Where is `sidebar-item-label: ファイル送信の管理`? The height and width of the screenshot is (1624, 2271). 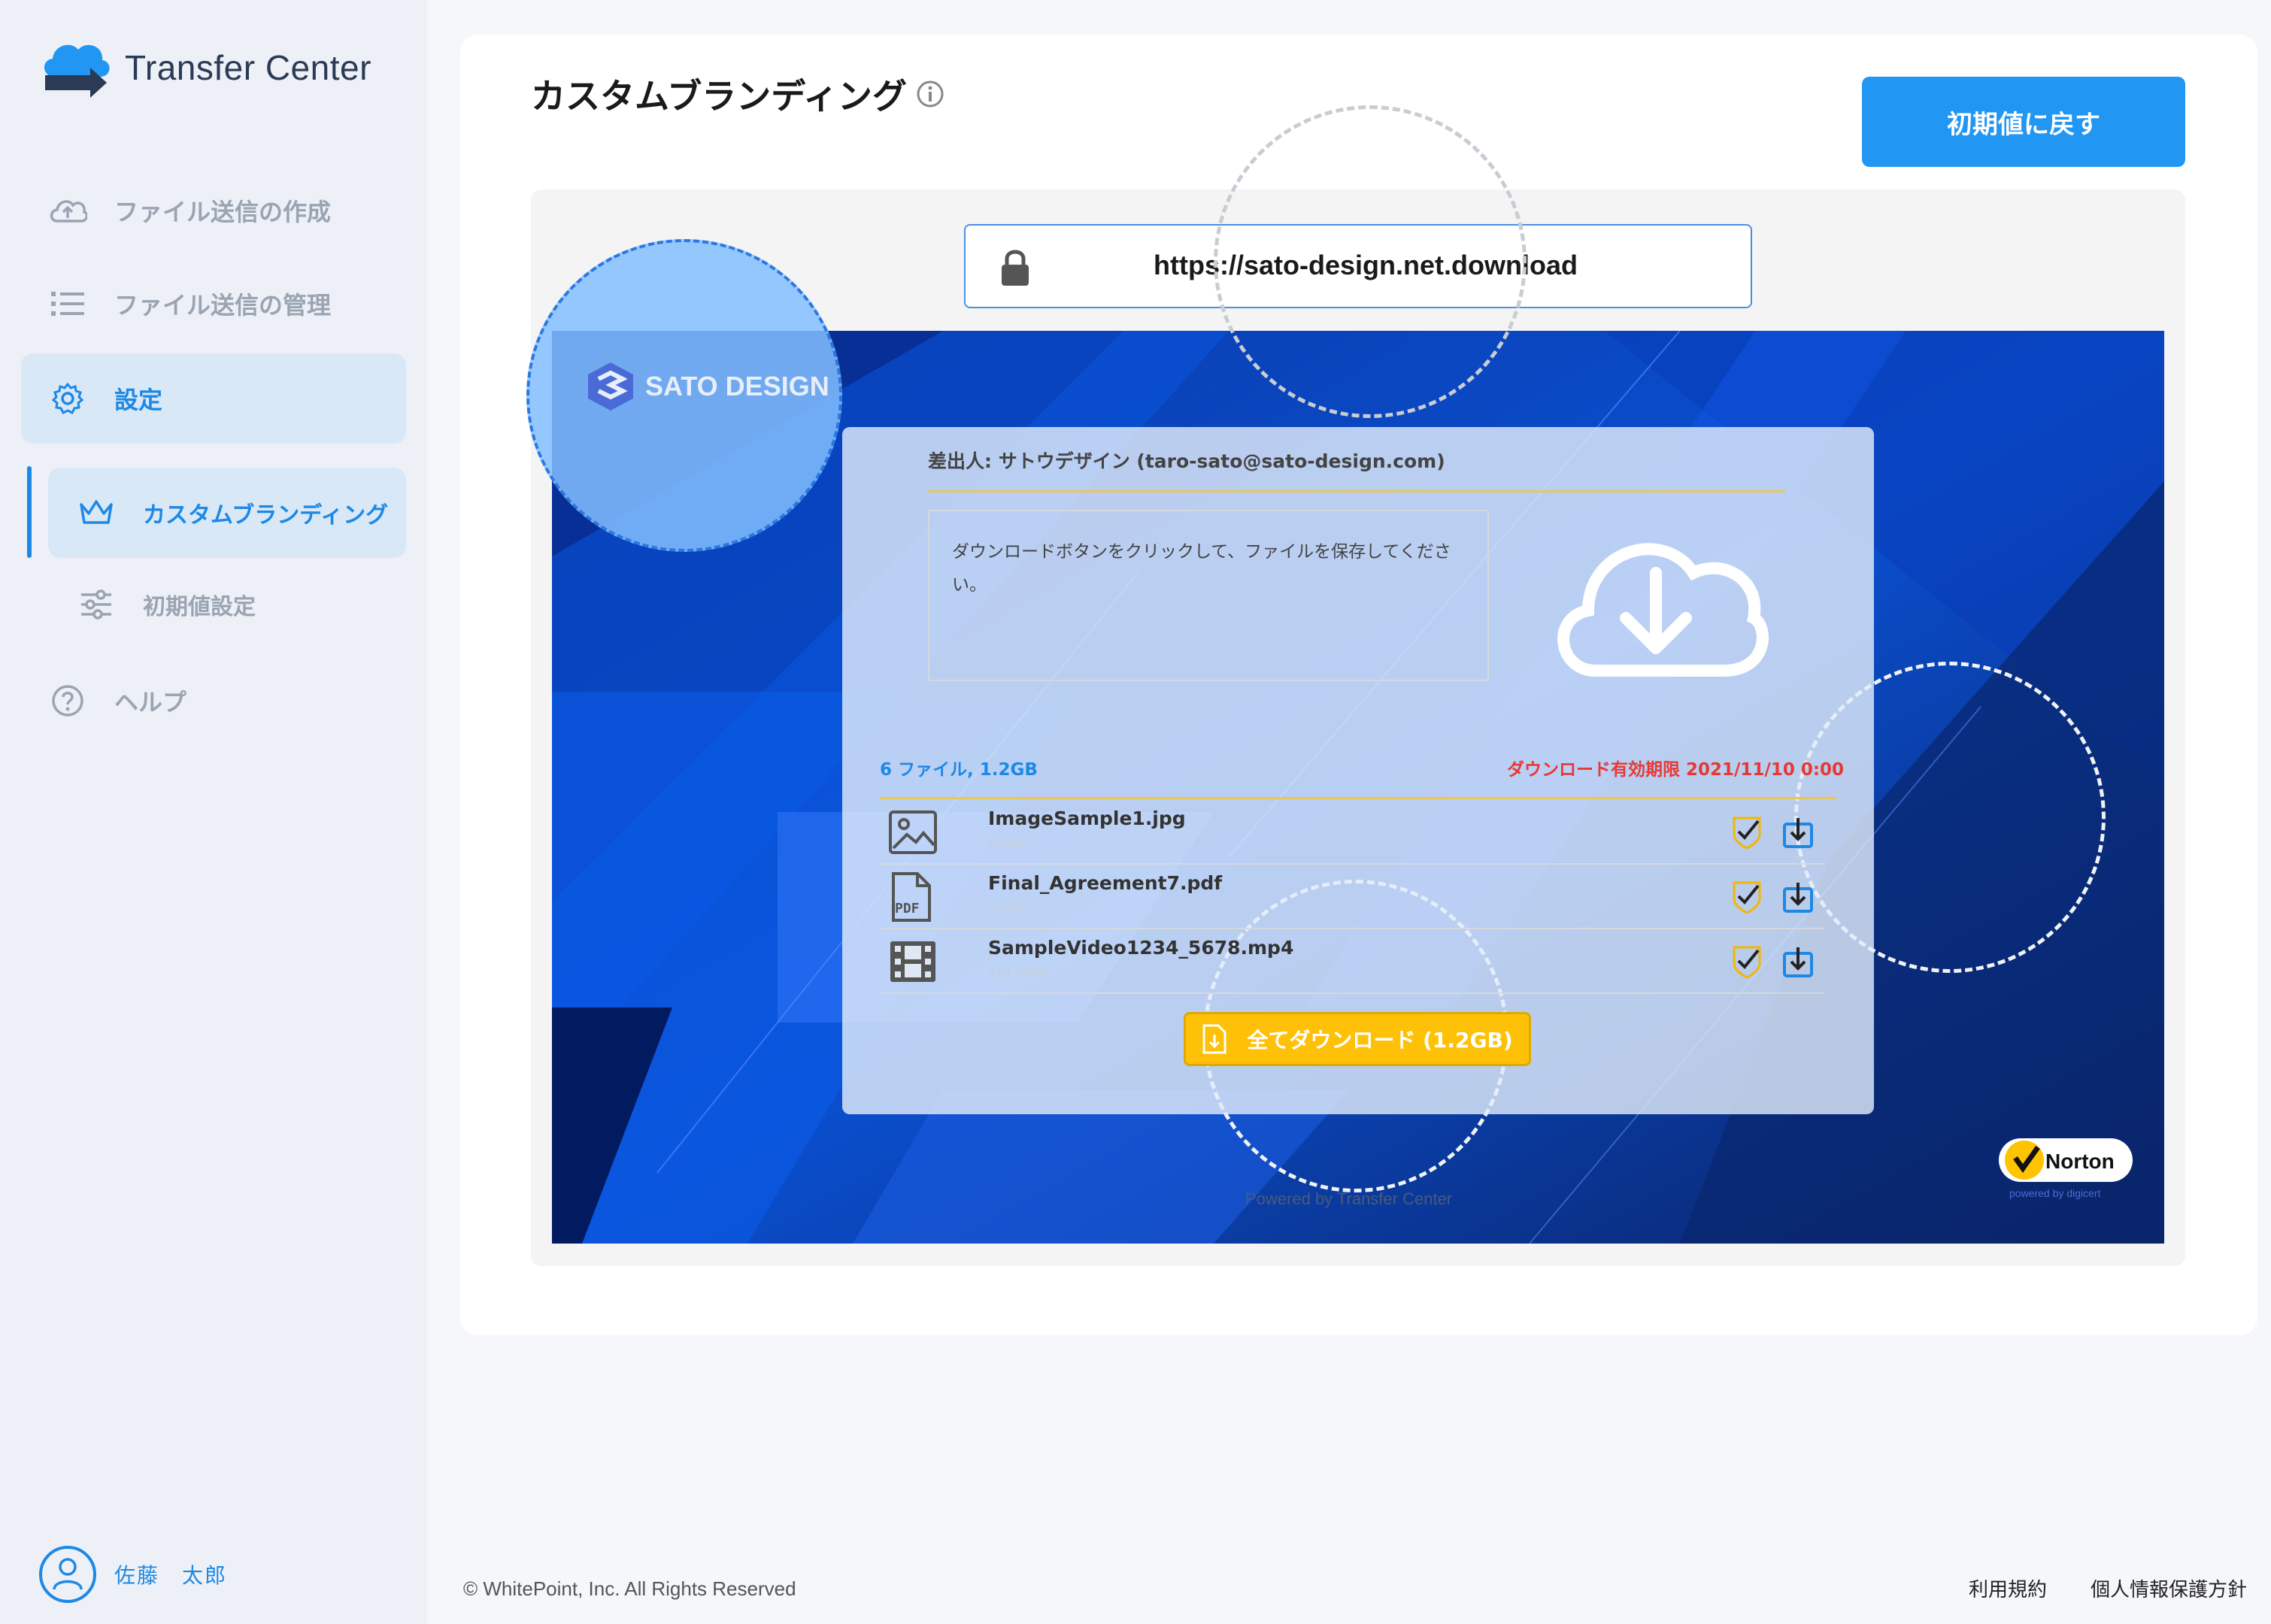 sidebar-item-label: ファイル送信の管理 is located at coordinates (223, 305).